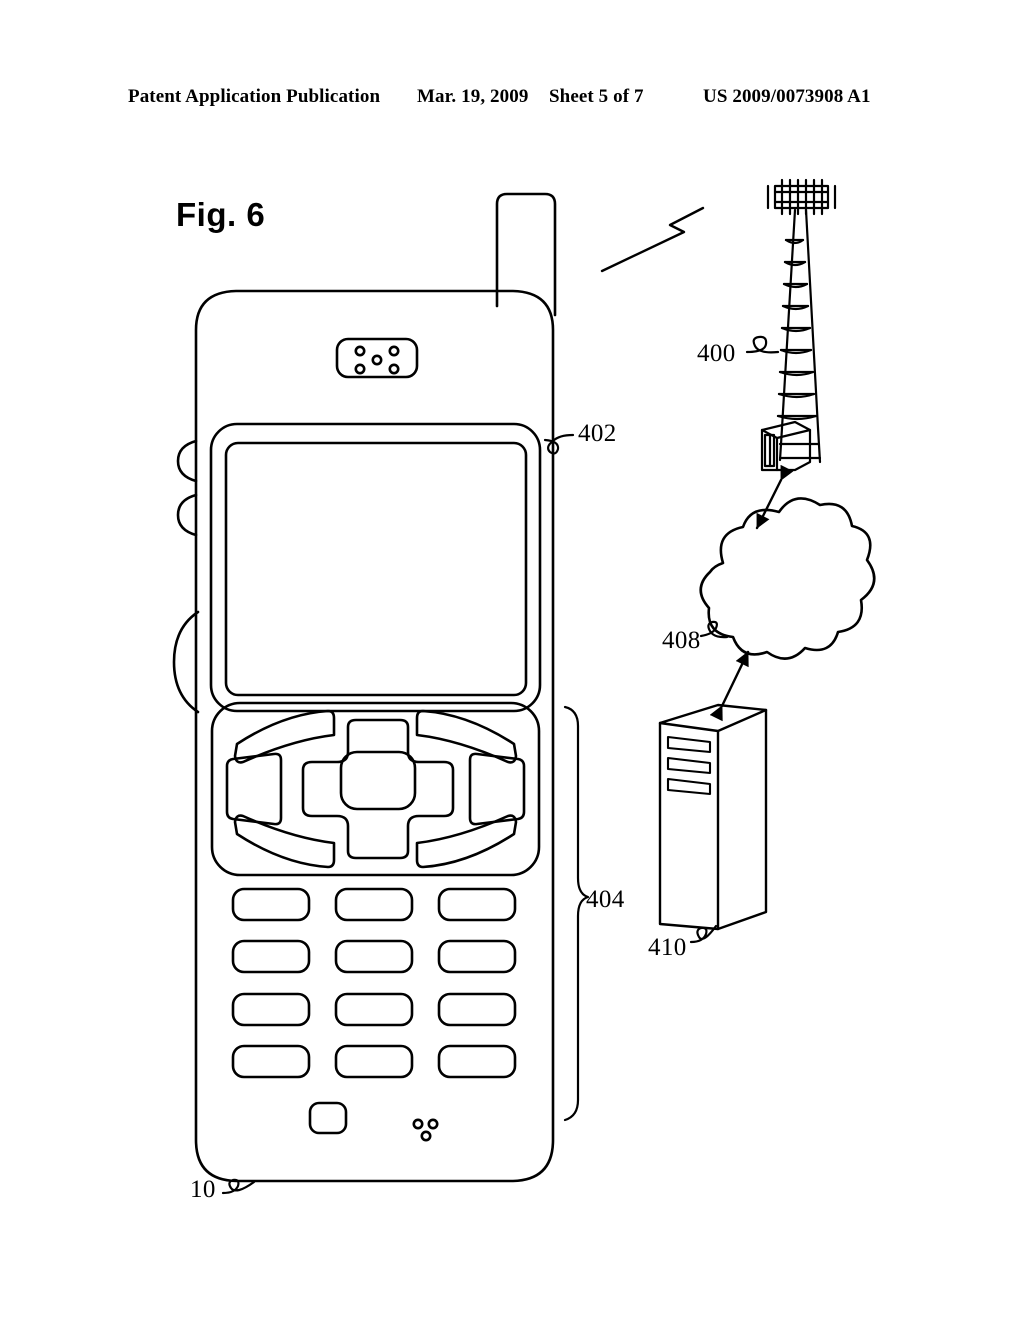 The height and width of the screenshot is (1320, 1024). Describe the element at coordinates (284, 841) in the screenshot. I see `soft-key-bottom-left` at that location.